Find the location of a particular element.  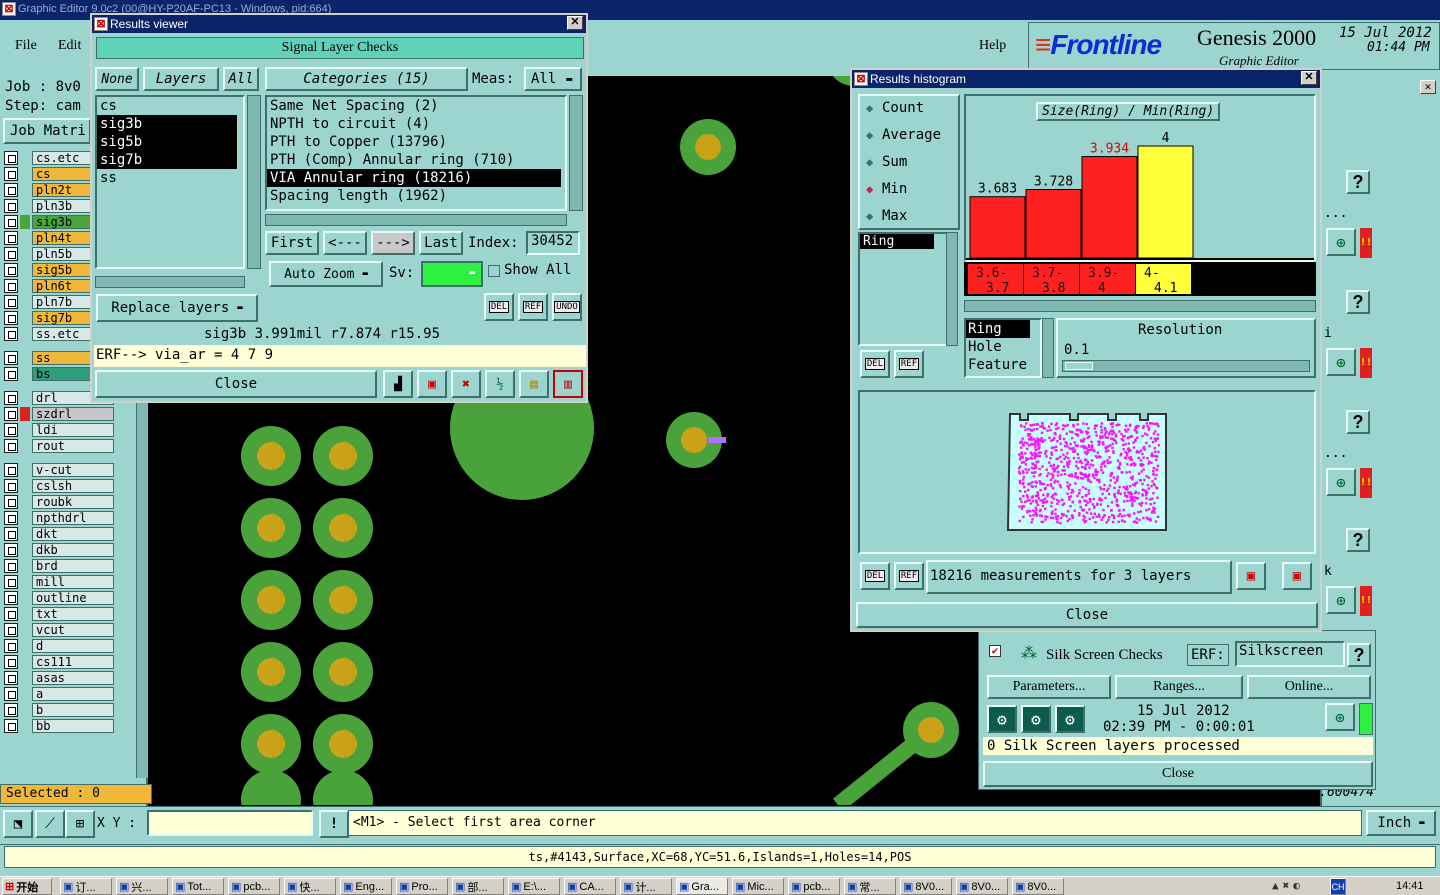

layer-row: bb is located at coordinates (59, 725).